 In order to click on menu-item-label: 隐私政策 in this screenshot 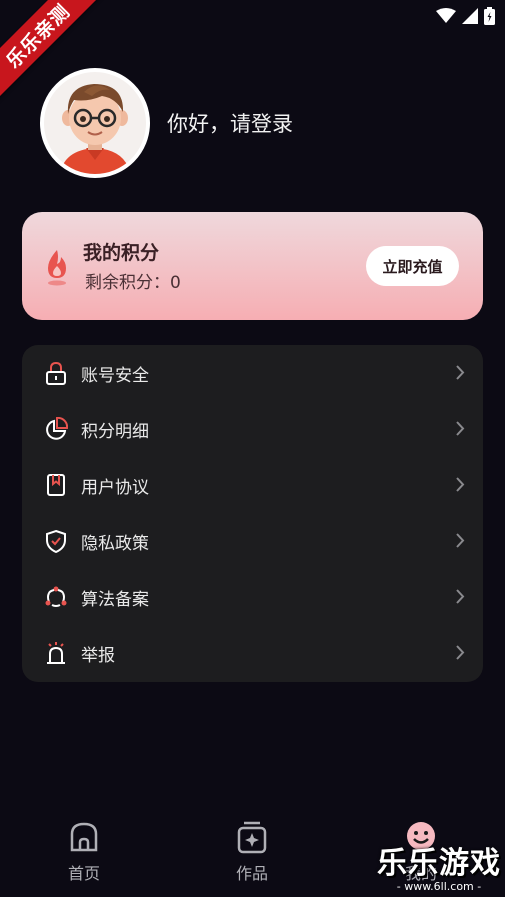, I will do `click(115, 544)`.